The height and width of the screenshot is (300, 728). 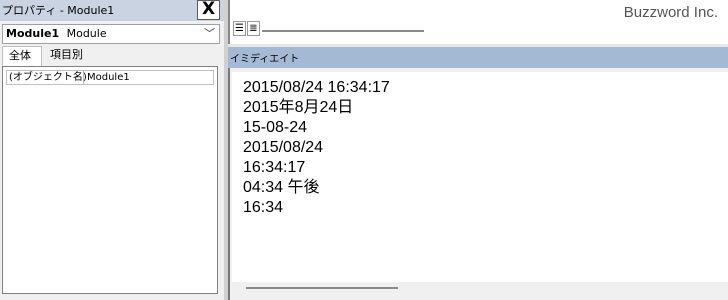 I want to click on immediate-title: イミディエイト, so click(x=265, y=59).